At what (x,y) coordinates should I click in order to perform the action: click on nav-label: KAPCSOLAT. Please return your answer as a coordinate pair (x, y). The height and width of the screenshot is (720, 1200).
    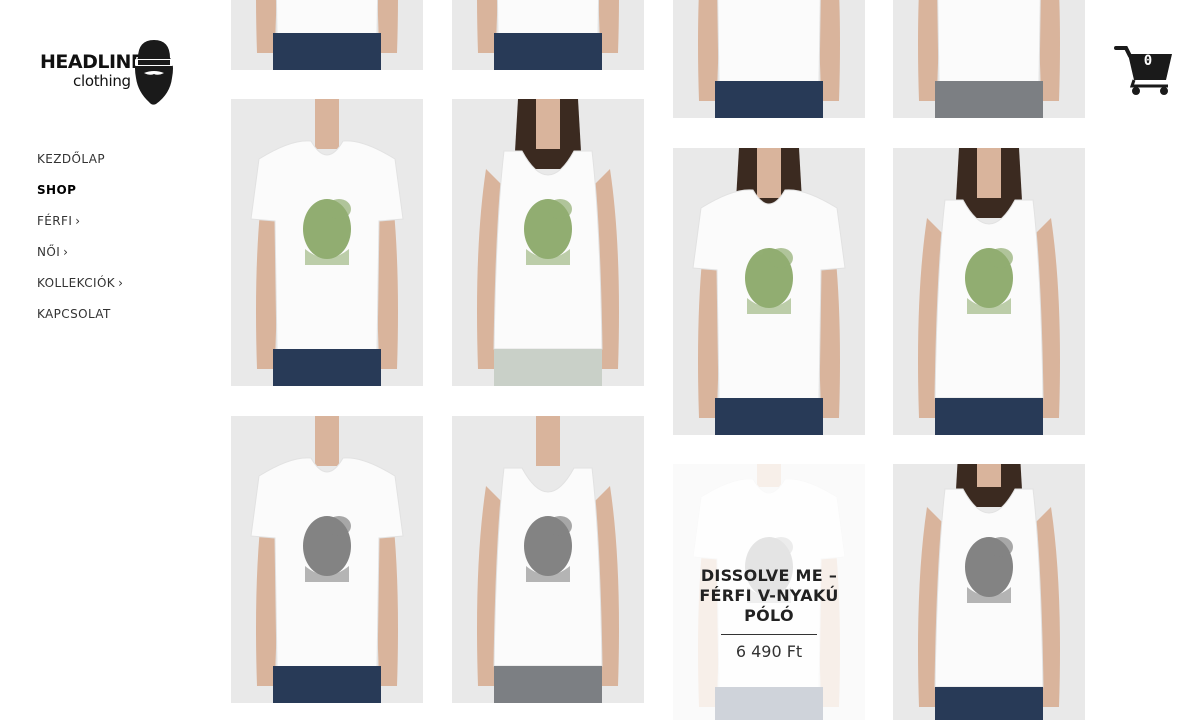
    Looking at the image, I should click on (74, 314).